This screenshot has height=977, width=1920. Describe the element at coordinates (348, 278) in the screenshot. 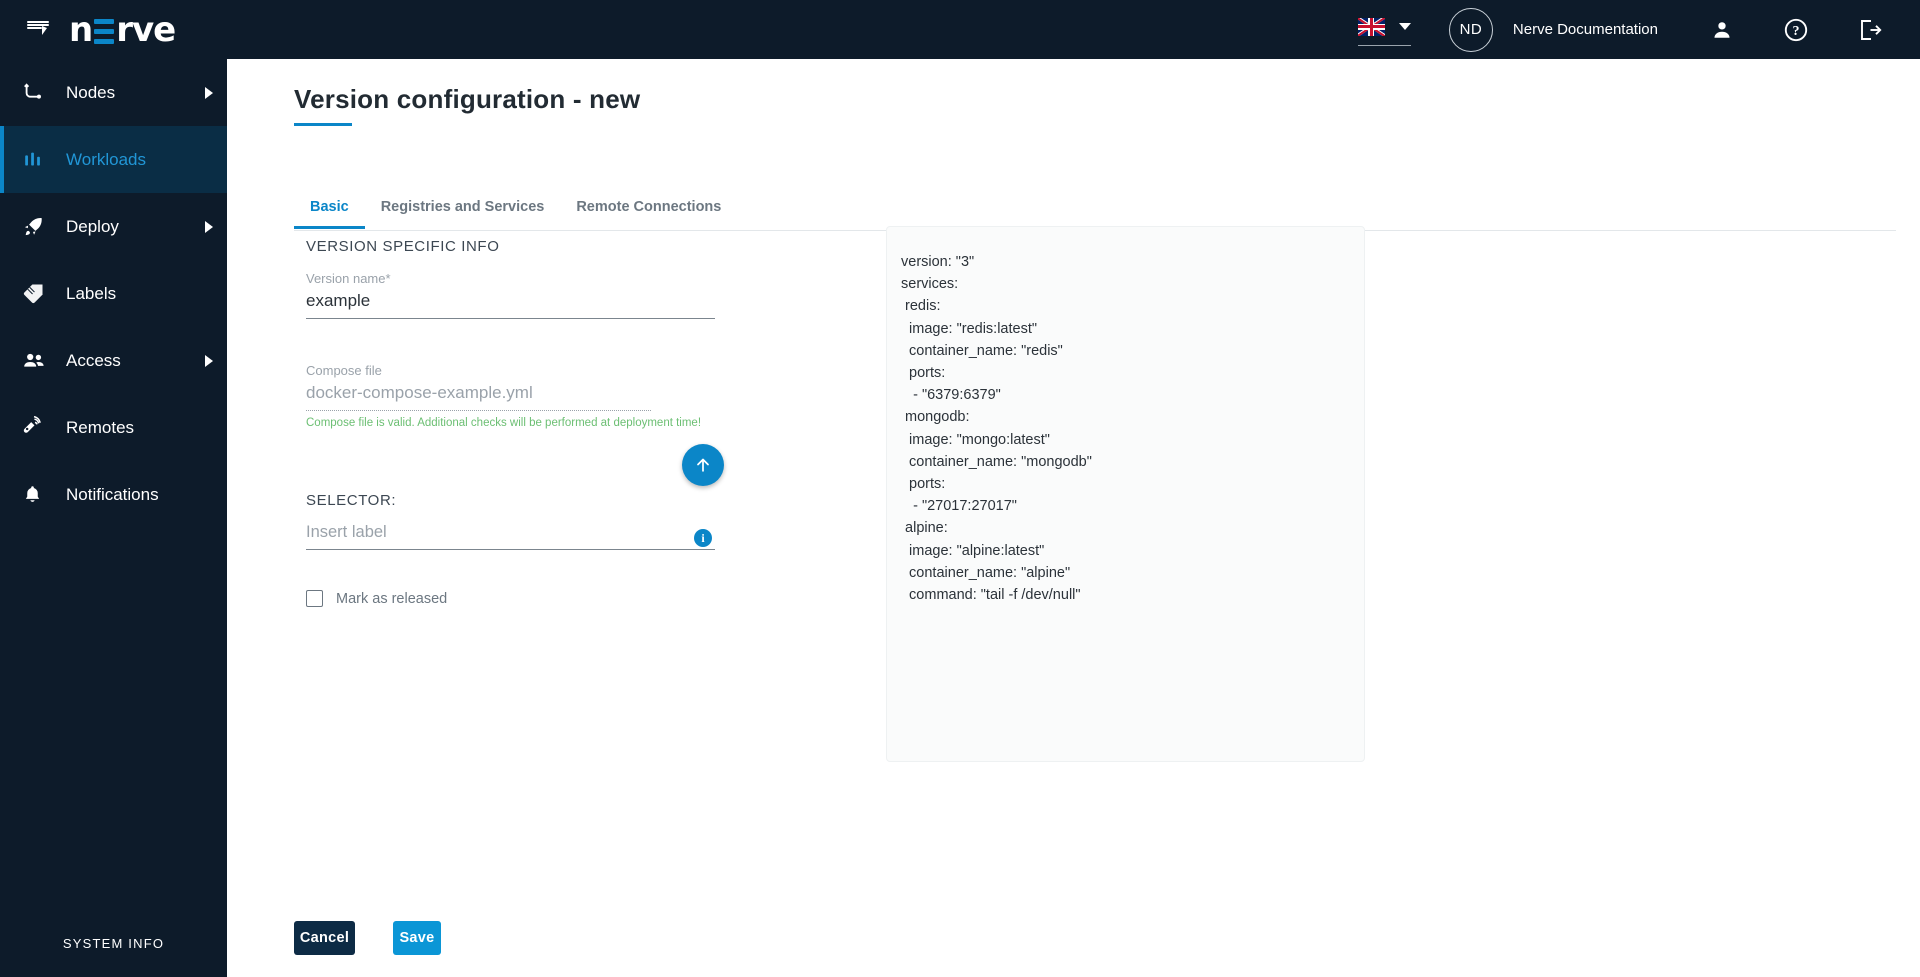

I see `version-name-label: Version name*` at that location.